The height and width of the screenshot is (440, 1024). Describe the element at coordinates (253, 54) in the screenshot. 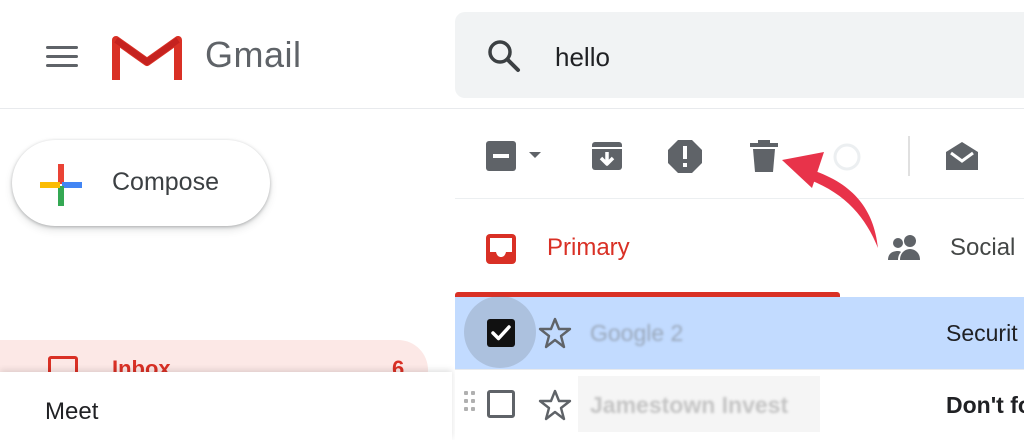

I see `app-brand: Gmail` at that location.